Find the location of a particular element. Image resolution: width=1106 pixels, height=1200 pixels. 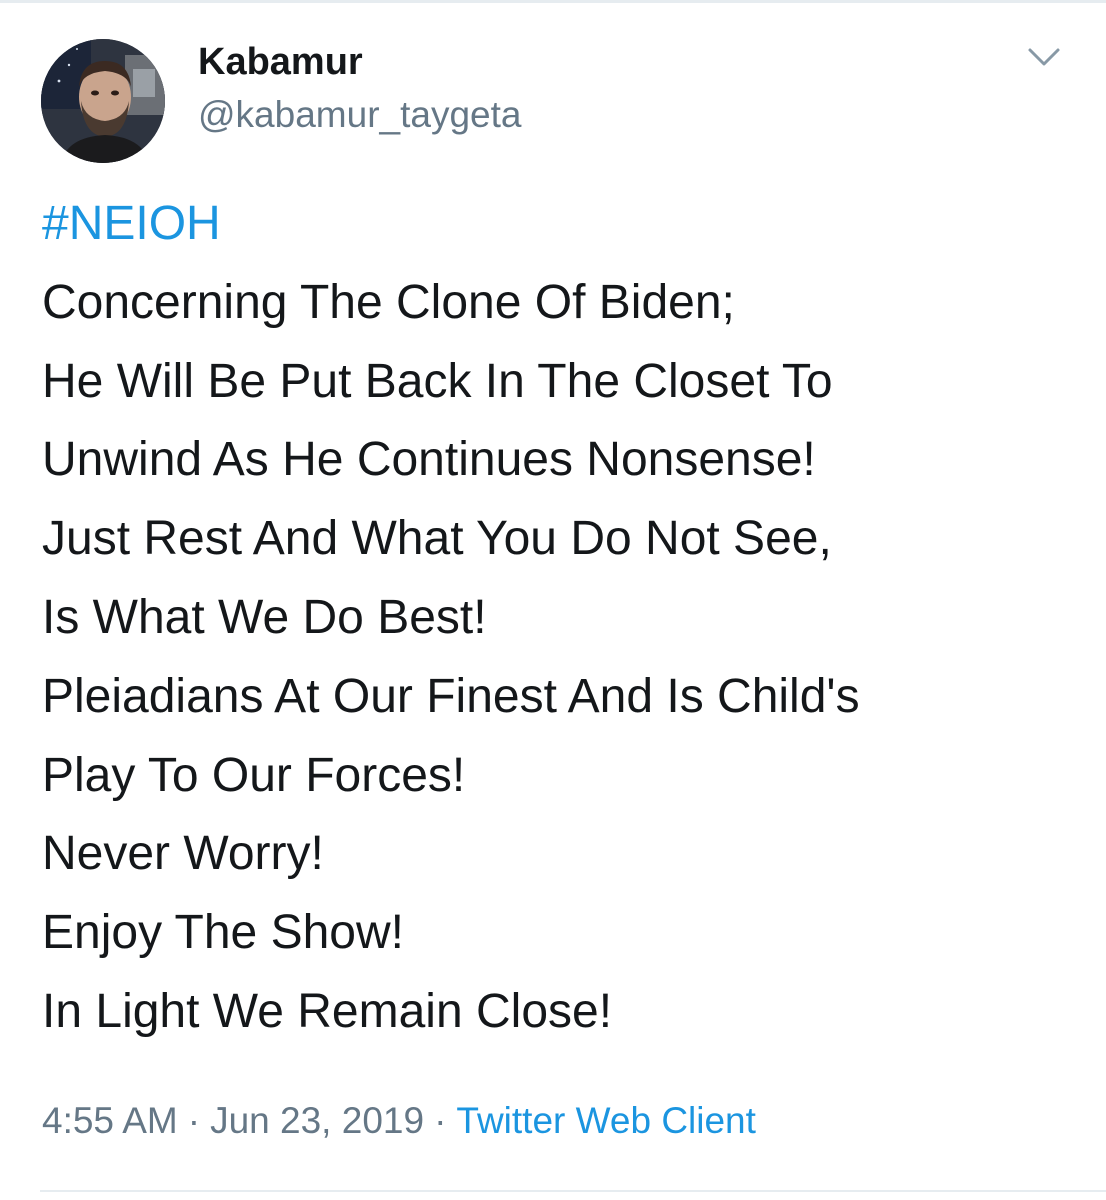

tweet-line: In Light We Remain Close! is located at coordinates (327, 1011).